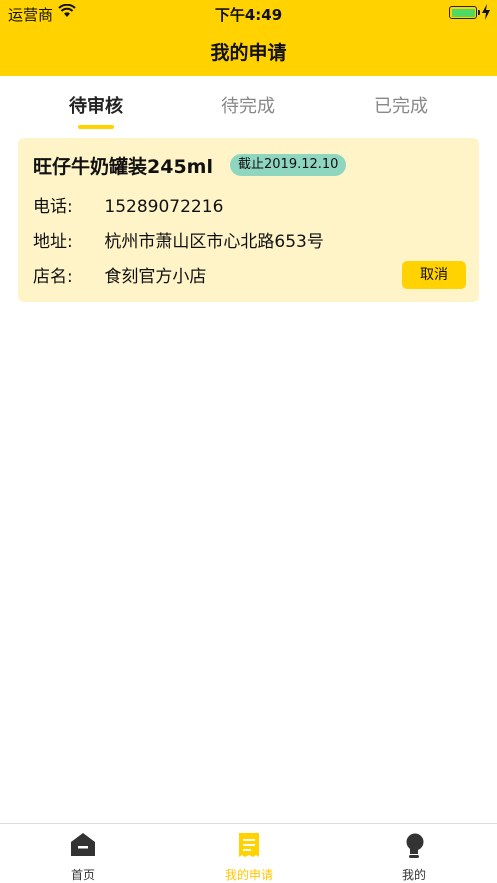 Image resolution: width=497 pixels, height=883 pixels. I want to click on tab-completed: 已完成, so click(401, 105).